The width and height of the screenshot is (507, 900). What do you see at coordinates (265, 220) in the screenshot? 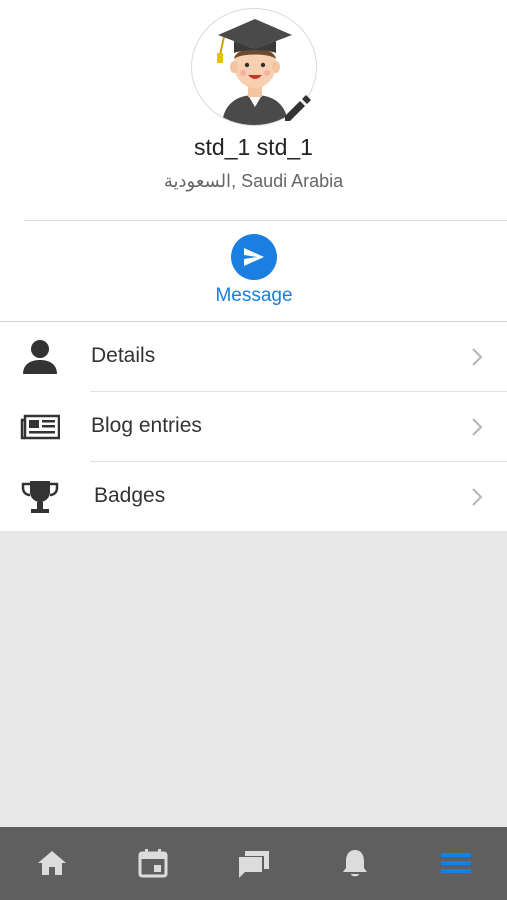
I see `divider` at bounding box center [265, 220].